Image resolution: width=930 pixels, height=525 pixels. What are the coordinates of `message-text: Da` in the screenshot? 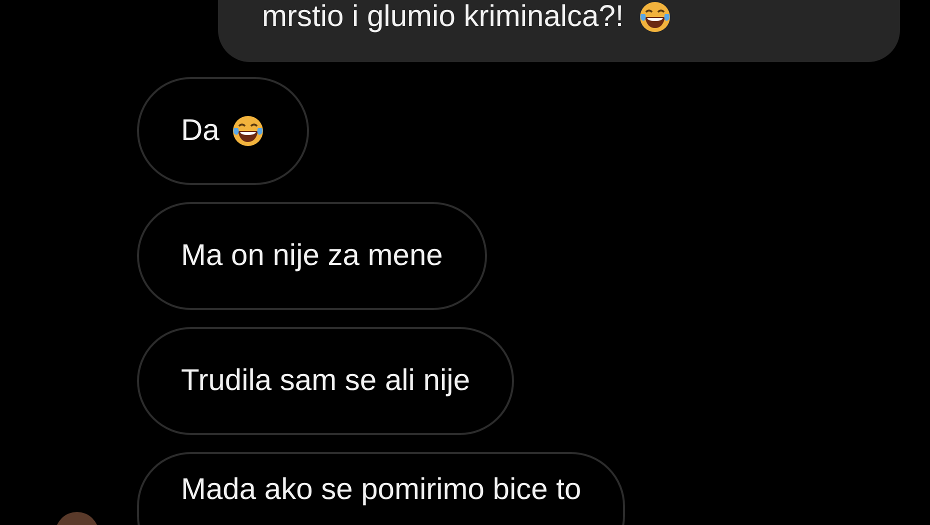 It's located at (200, 131).